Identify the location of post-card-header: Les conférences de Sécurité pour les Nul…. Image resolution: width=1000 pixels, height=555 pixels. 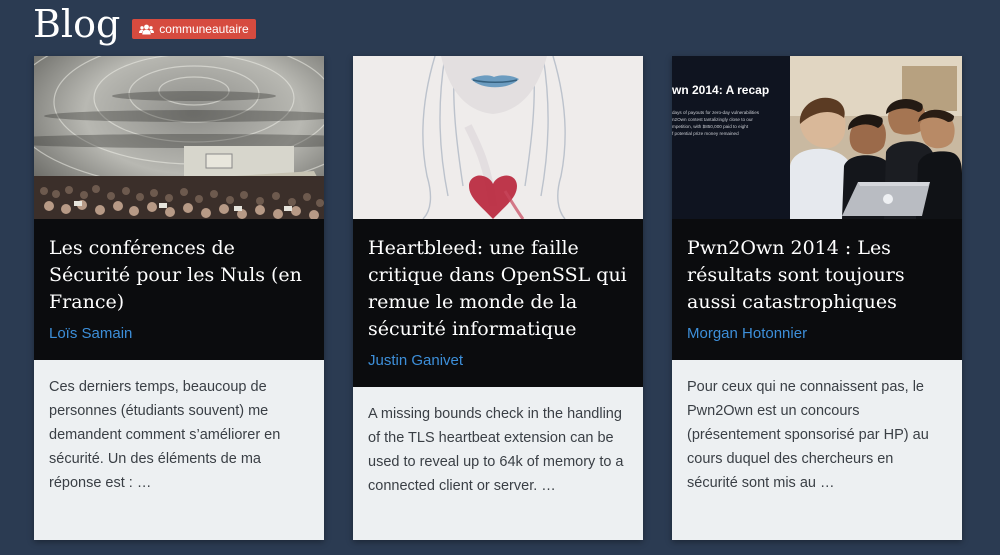
(179, 289).